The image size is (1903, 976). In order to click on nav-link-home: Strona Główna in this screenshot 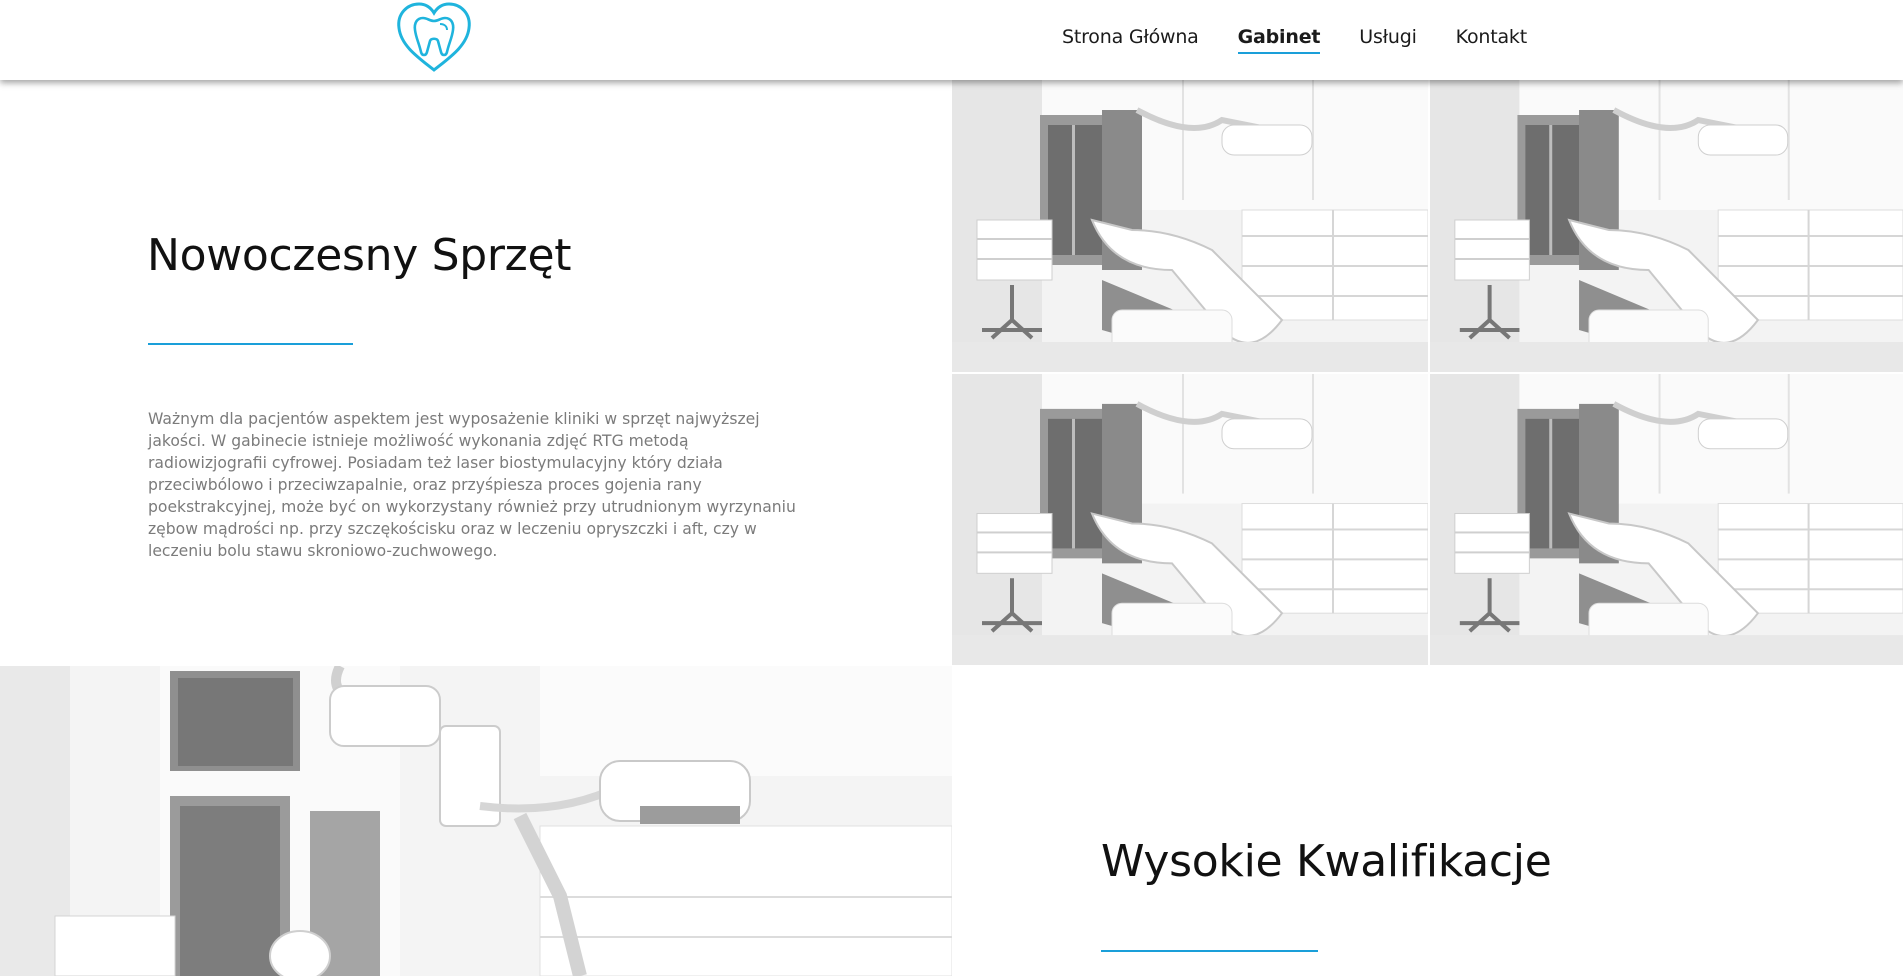, I will do `click(1130, 40)`.